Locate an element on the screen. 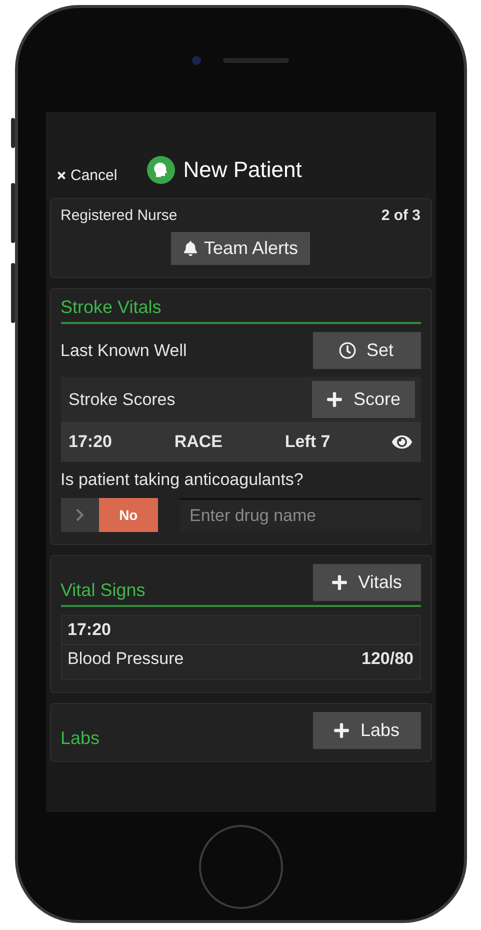 This screenshot has width=481, height=930. head-logo-icon is located at coordinates (161, 170).